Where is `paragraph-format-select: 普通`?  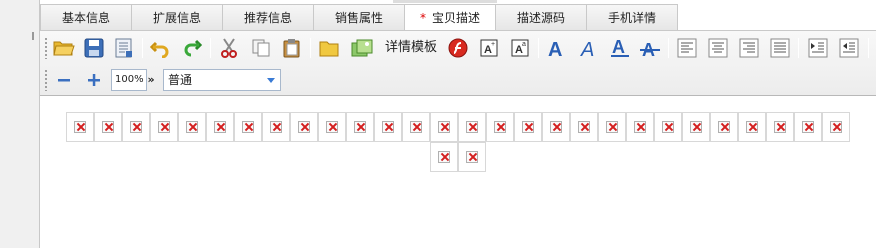
paragraph-format-select: 普通 is located at coordinates (222, 80).